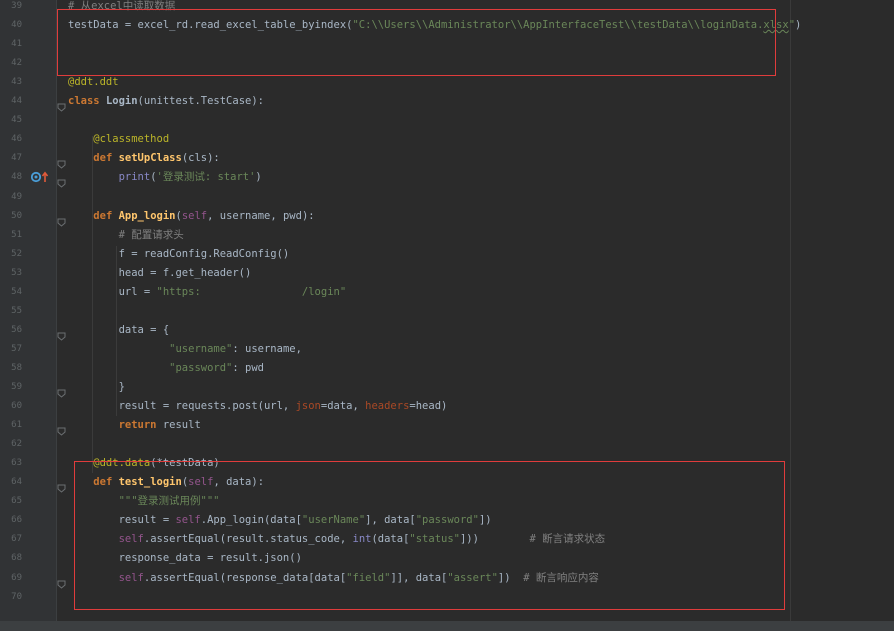 This screenshot has width=894, height=631. What do you see at coordinates (267, 348) in the screenshot?
I see `code-token: : username,` at bounding box center [267, 348].